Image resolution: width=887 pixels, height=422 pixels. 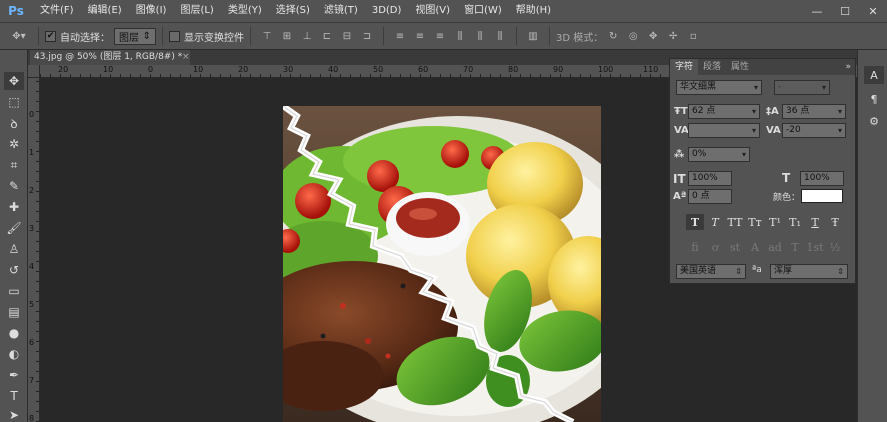 What do you see at coordinates (874, 99) in the screenshot?
I see `paragraph-panel-icon: ¶` at bounding box center [874, 99].